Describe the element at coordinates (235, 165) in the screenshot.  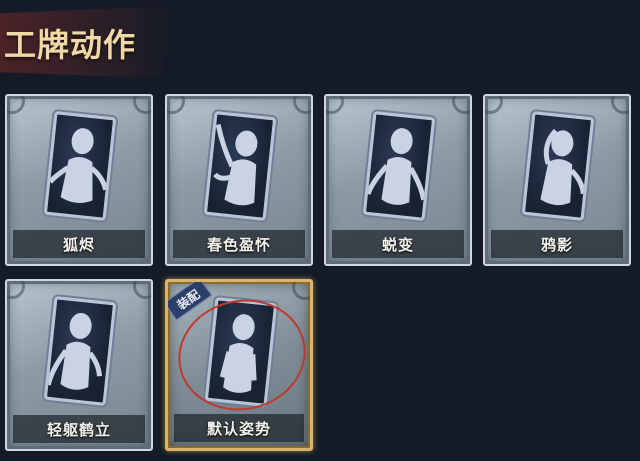
I see `pose-spring-icon` at that location.